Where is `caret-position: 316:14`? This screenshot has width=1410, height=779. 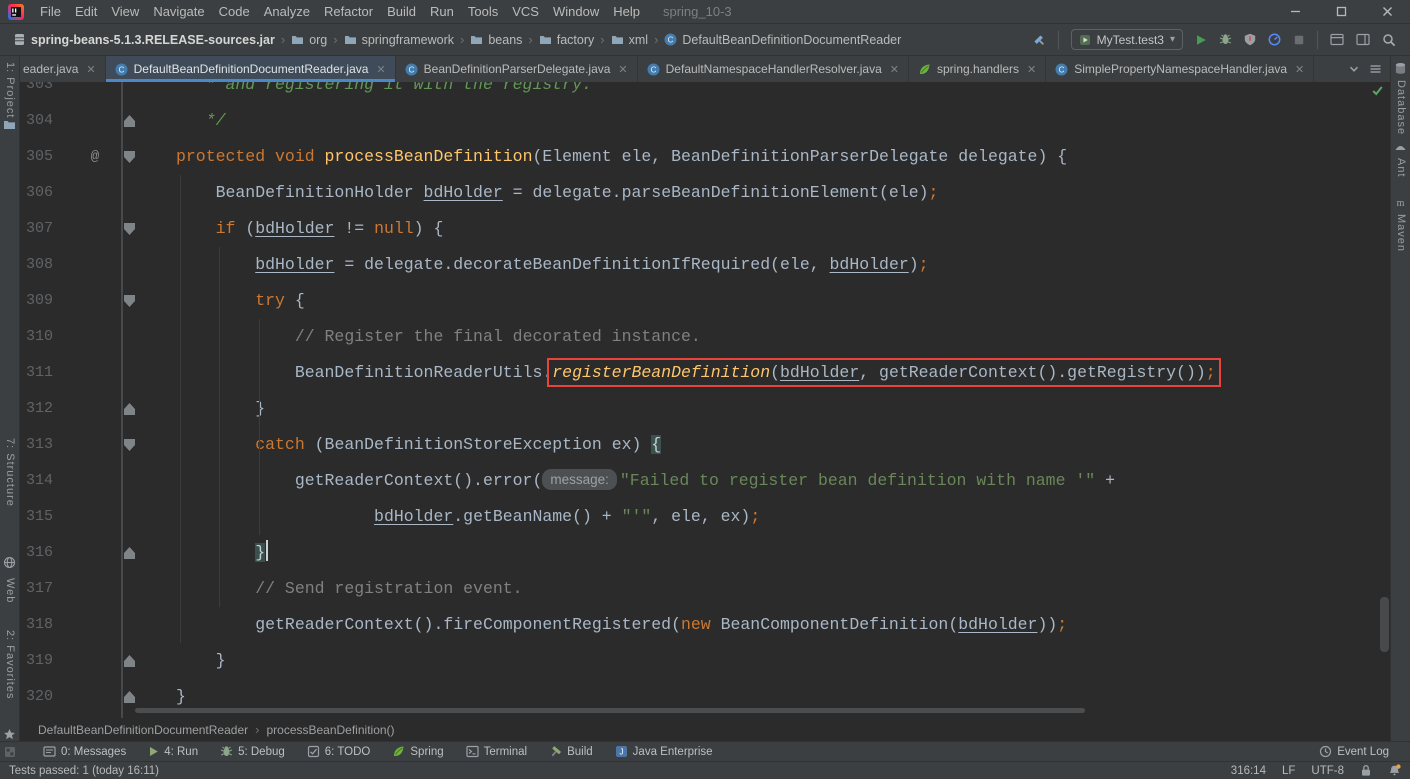 caret-position: 316:14 is located at coordinates (1248, 771).